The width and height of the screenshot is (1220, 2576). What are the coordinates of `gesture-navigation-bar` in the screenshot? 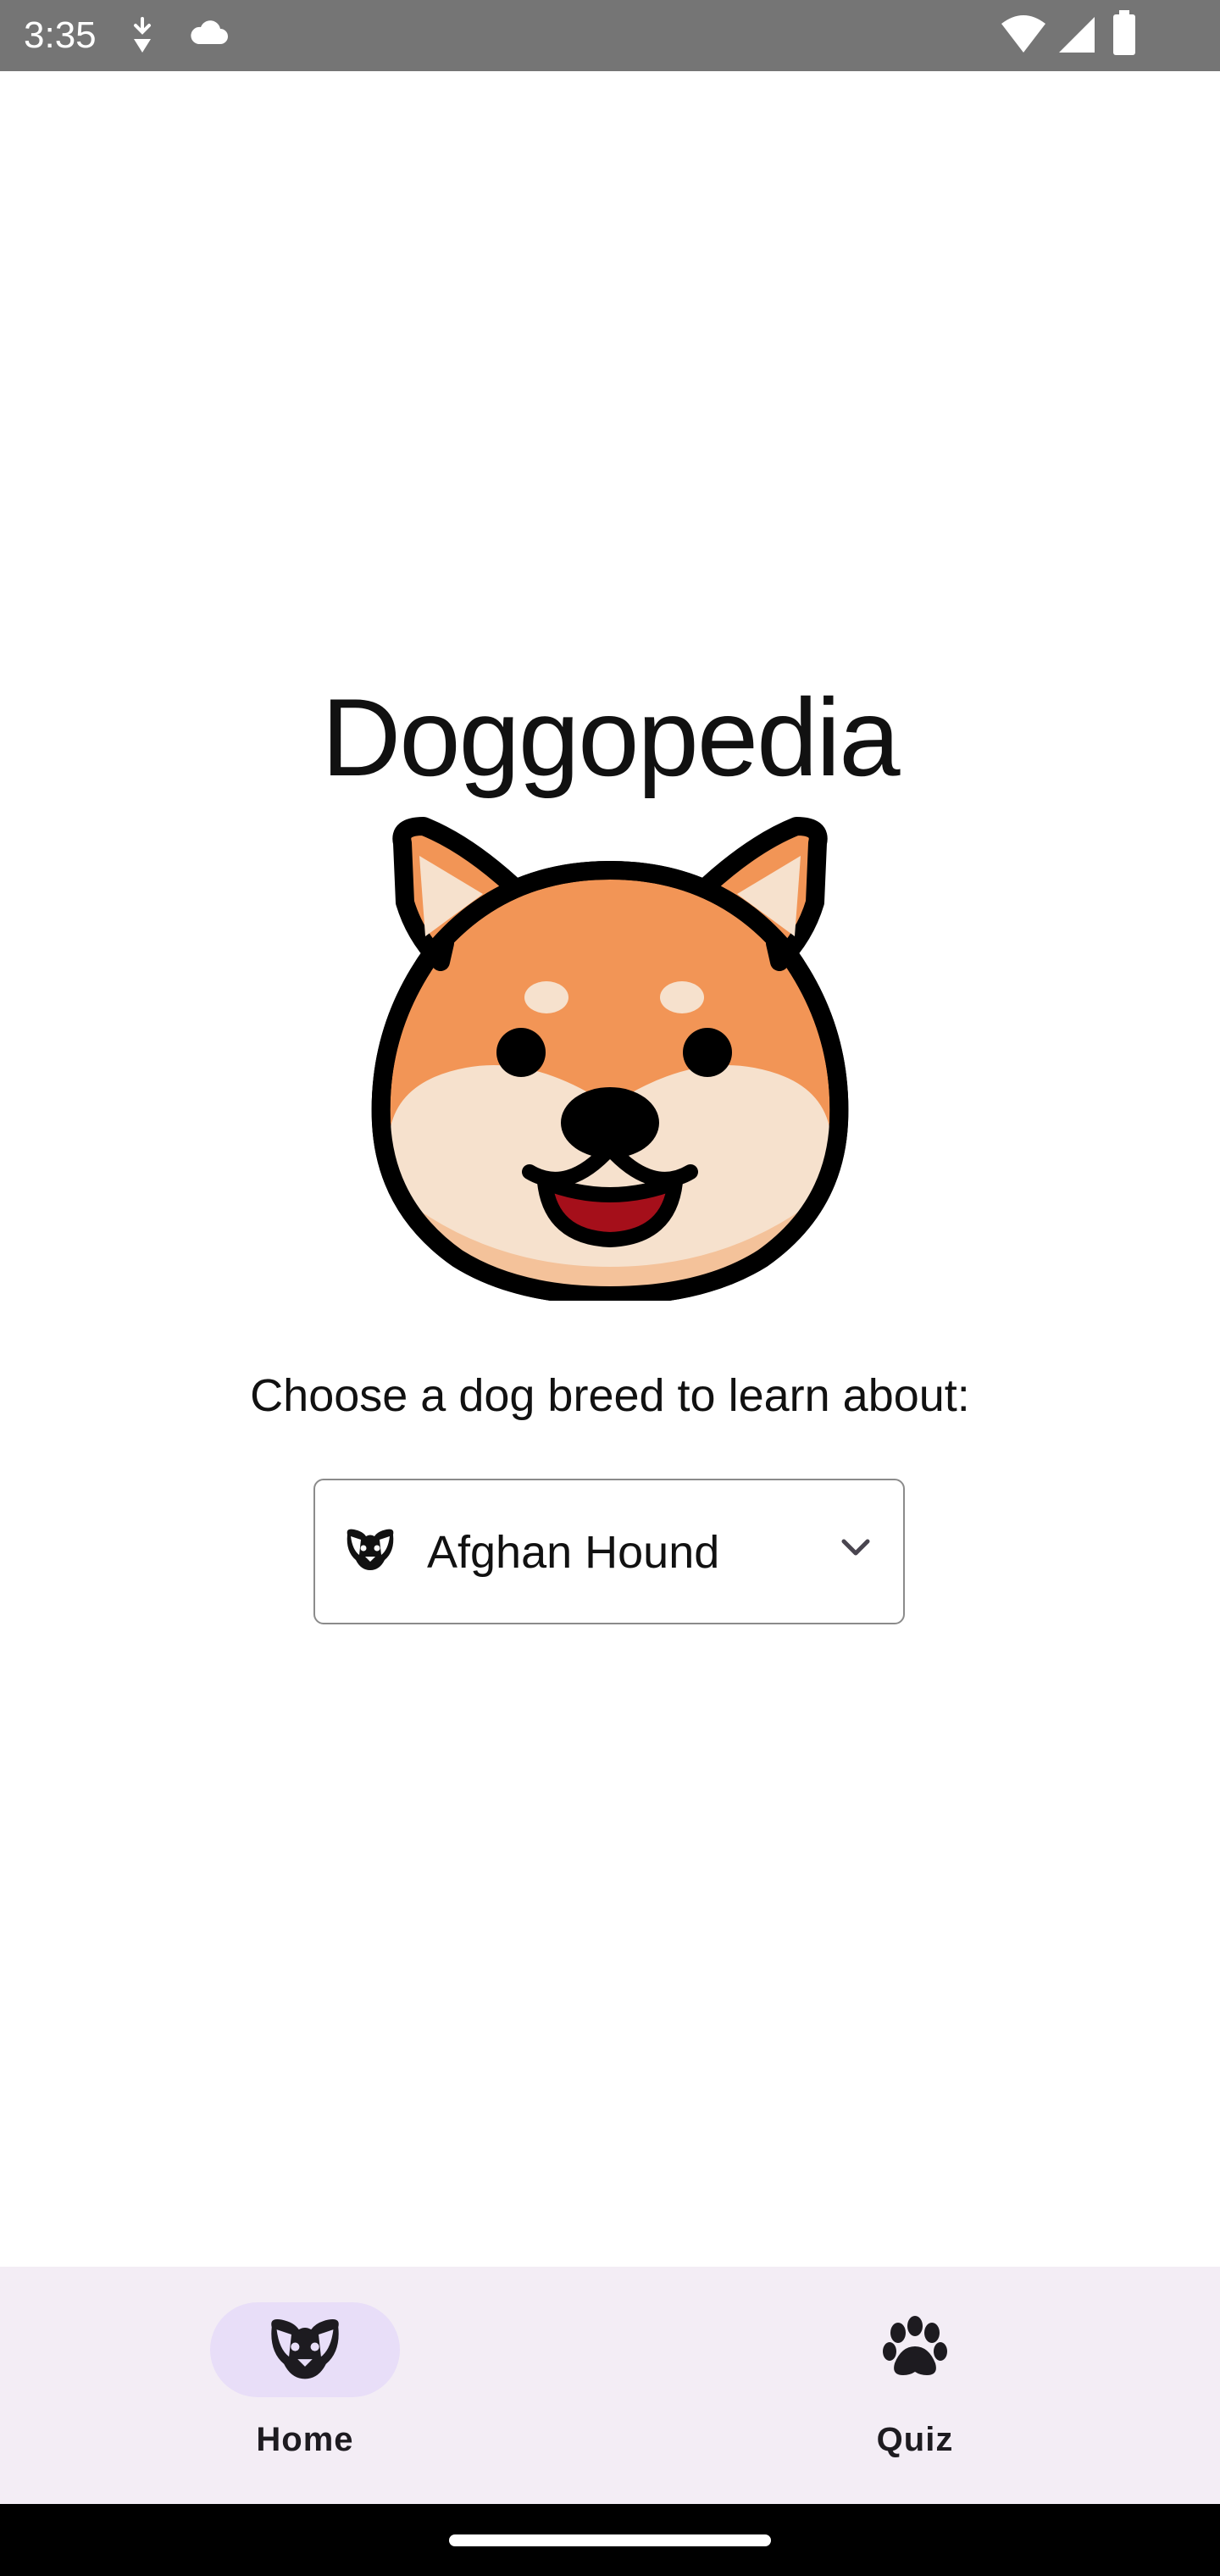 It's located at (610, 2540).